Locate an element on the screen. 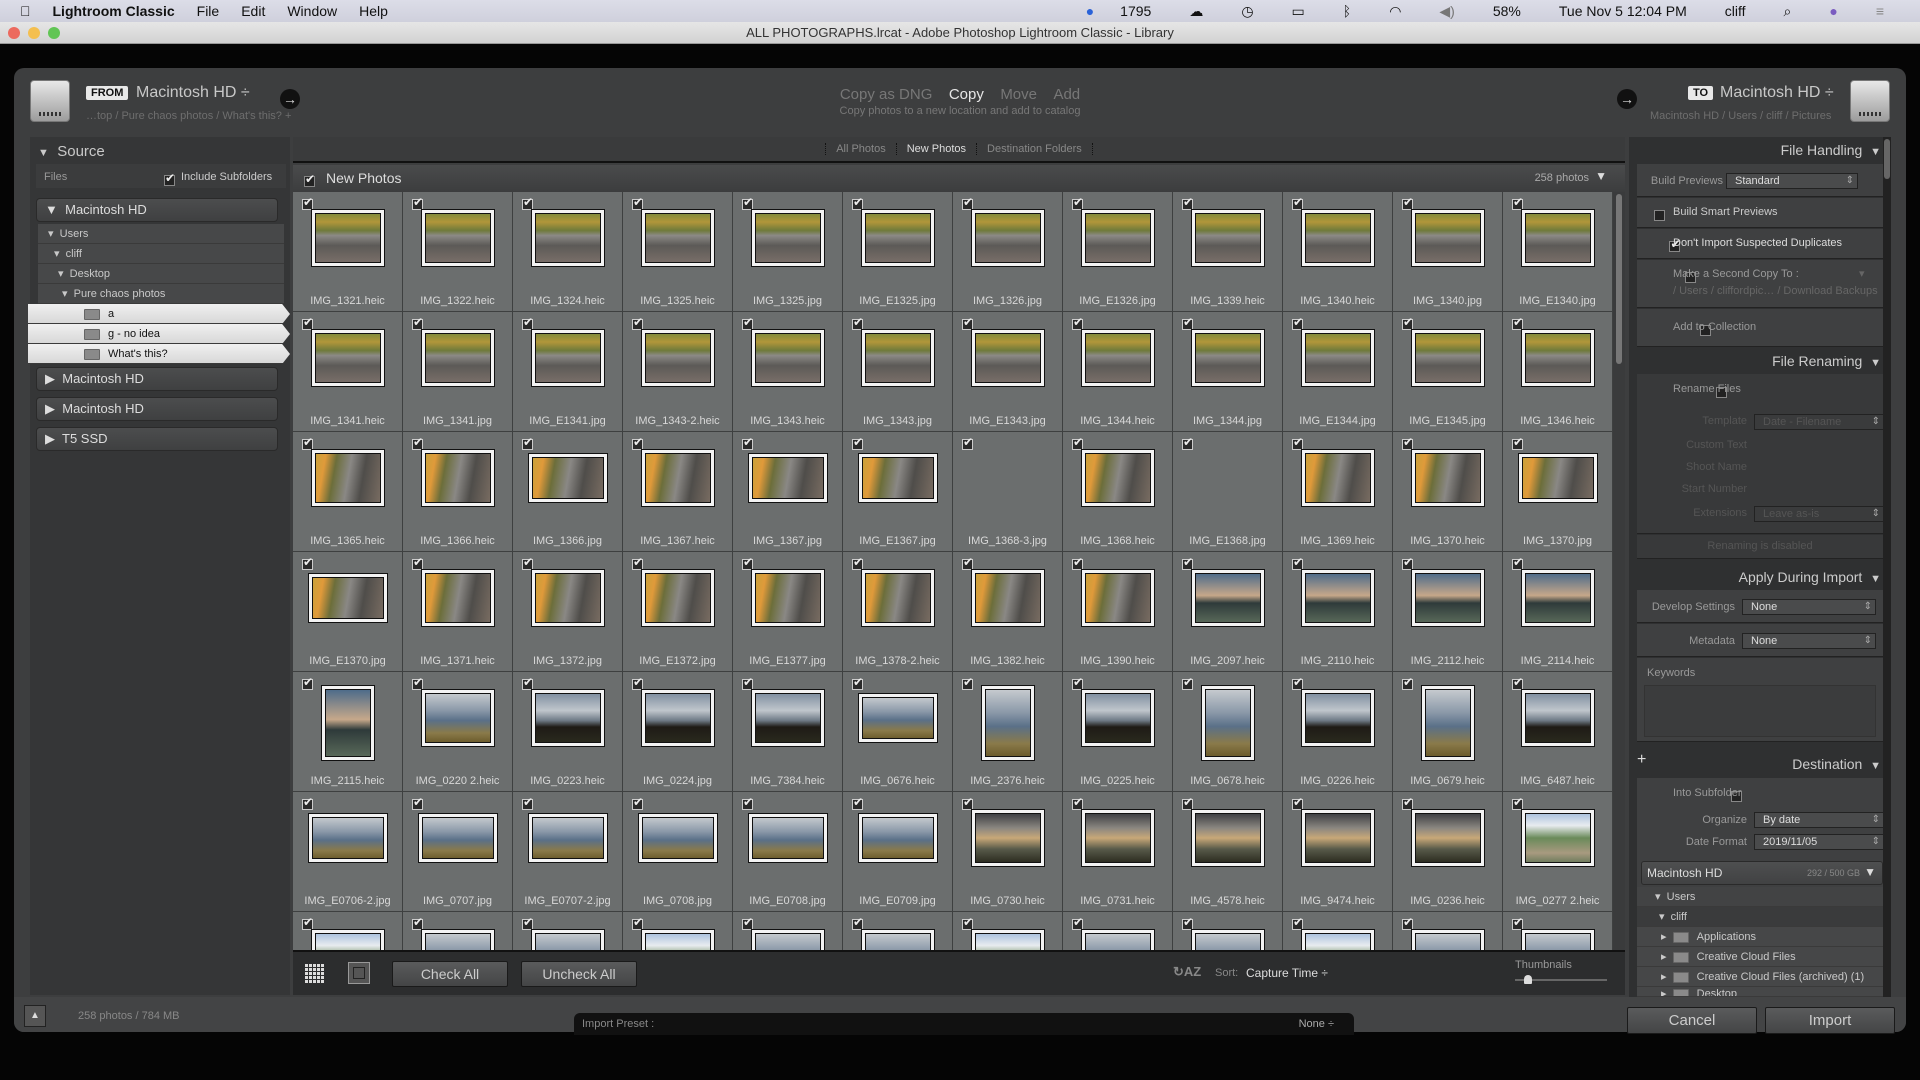  photo-cell: IMG_0220 2.heic is located at coordinates (458, 732).